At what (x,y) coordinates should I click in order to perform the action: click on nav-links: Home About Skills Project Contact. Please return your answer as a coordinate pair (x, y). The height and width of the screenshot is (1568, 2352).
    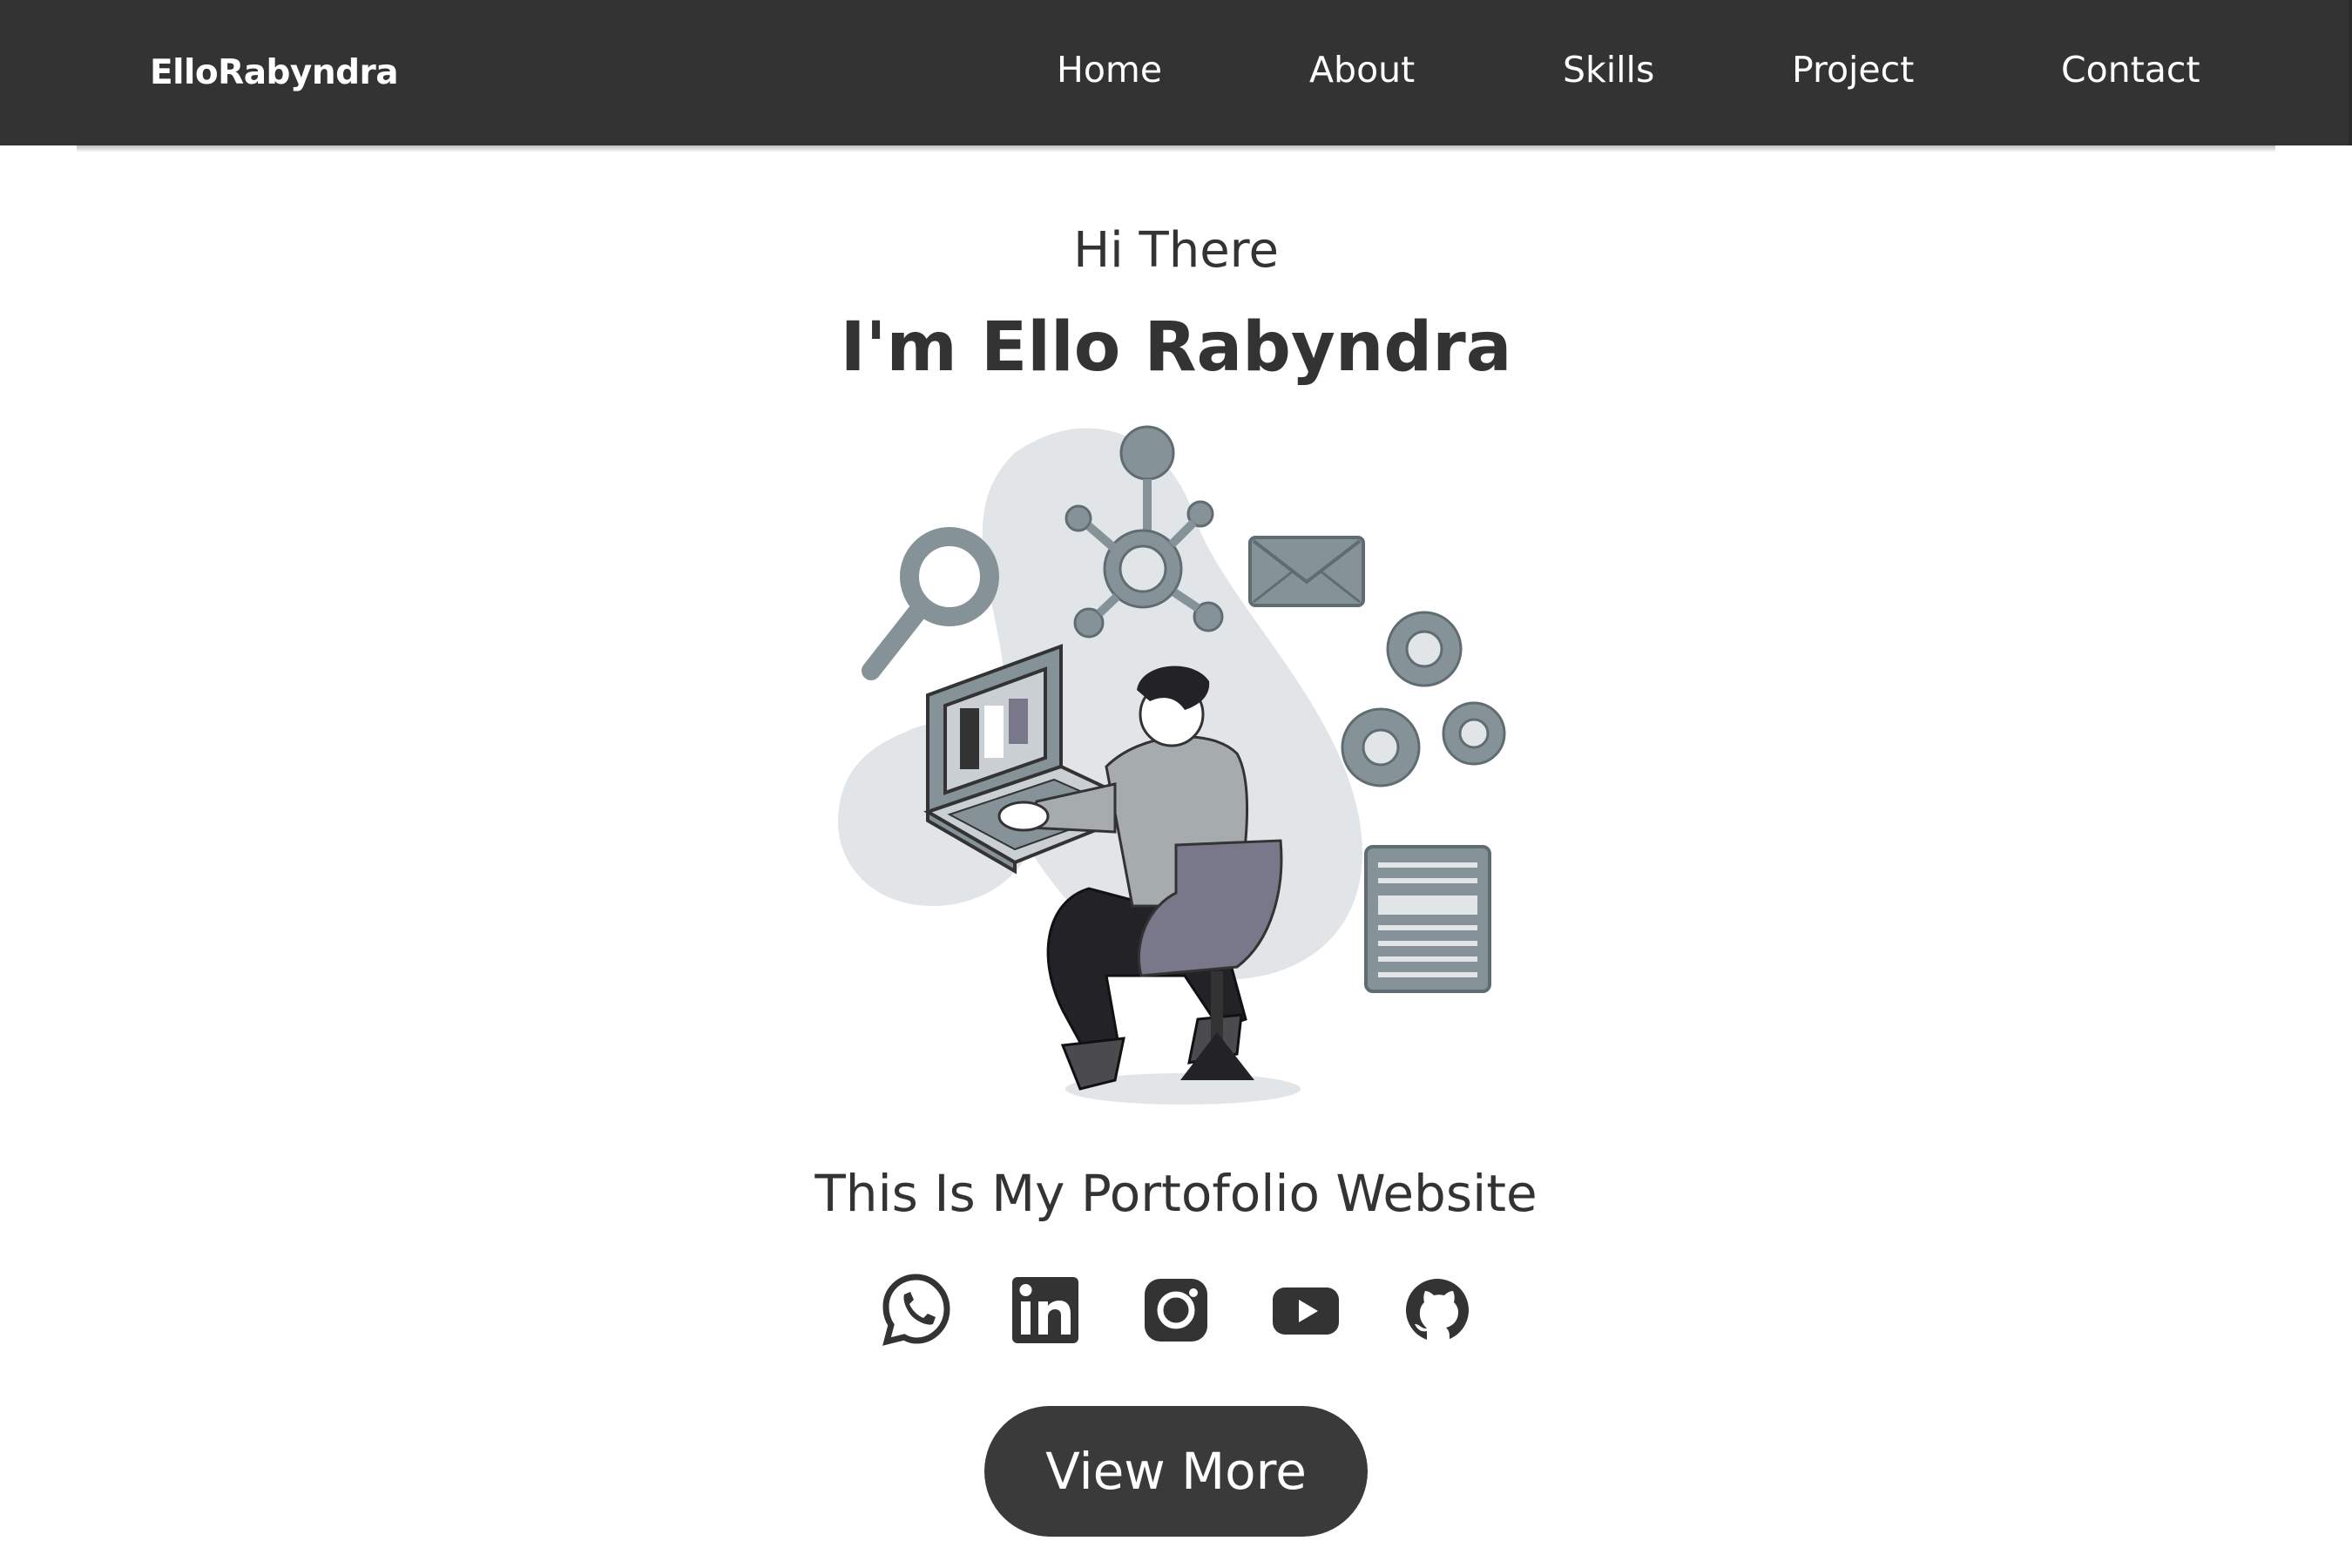
    Looking at the image, I should click on (1176, 72).